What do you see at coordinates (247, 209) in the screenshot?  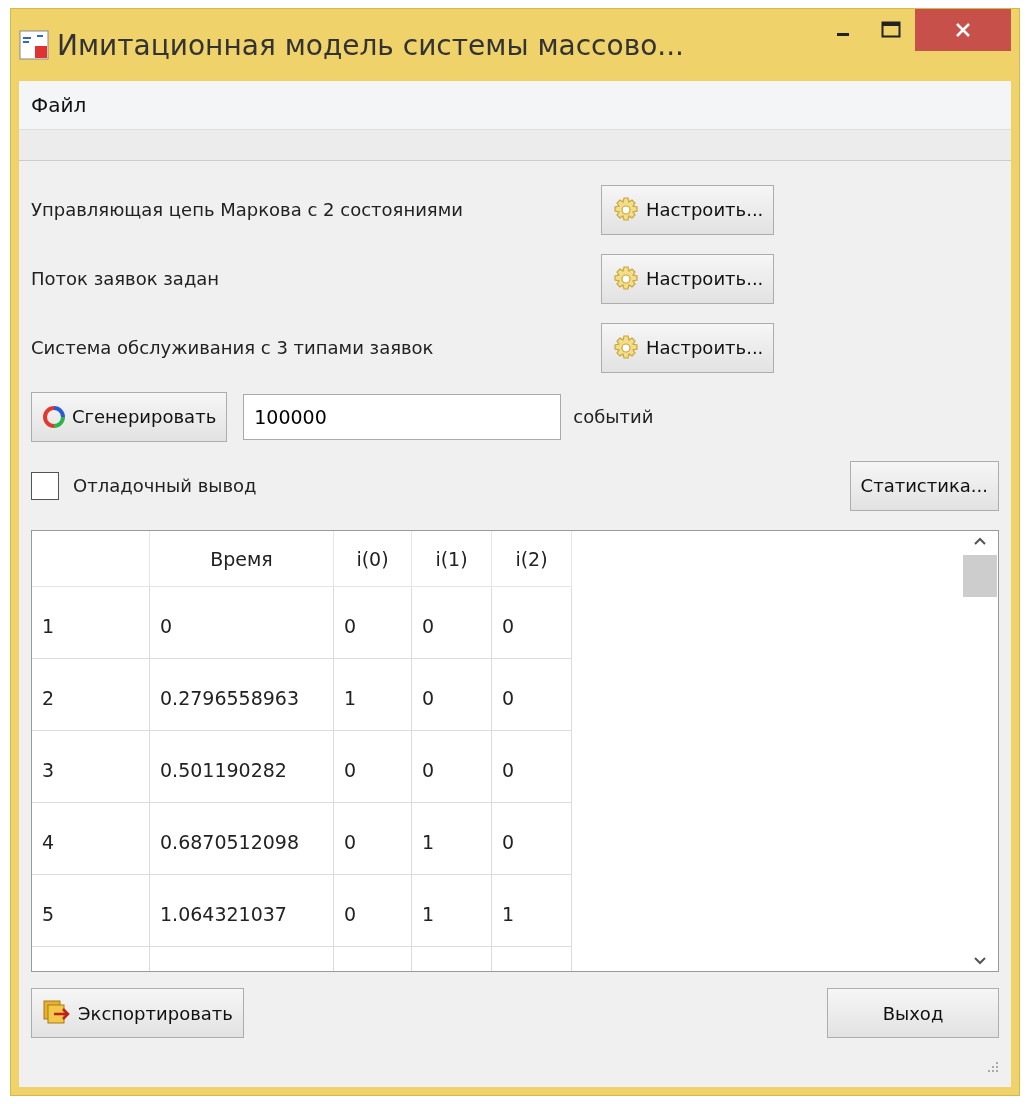 I see `config-label: Управляющая цепь Маркова с 2 состояниями` at bounding box center [247, 209].